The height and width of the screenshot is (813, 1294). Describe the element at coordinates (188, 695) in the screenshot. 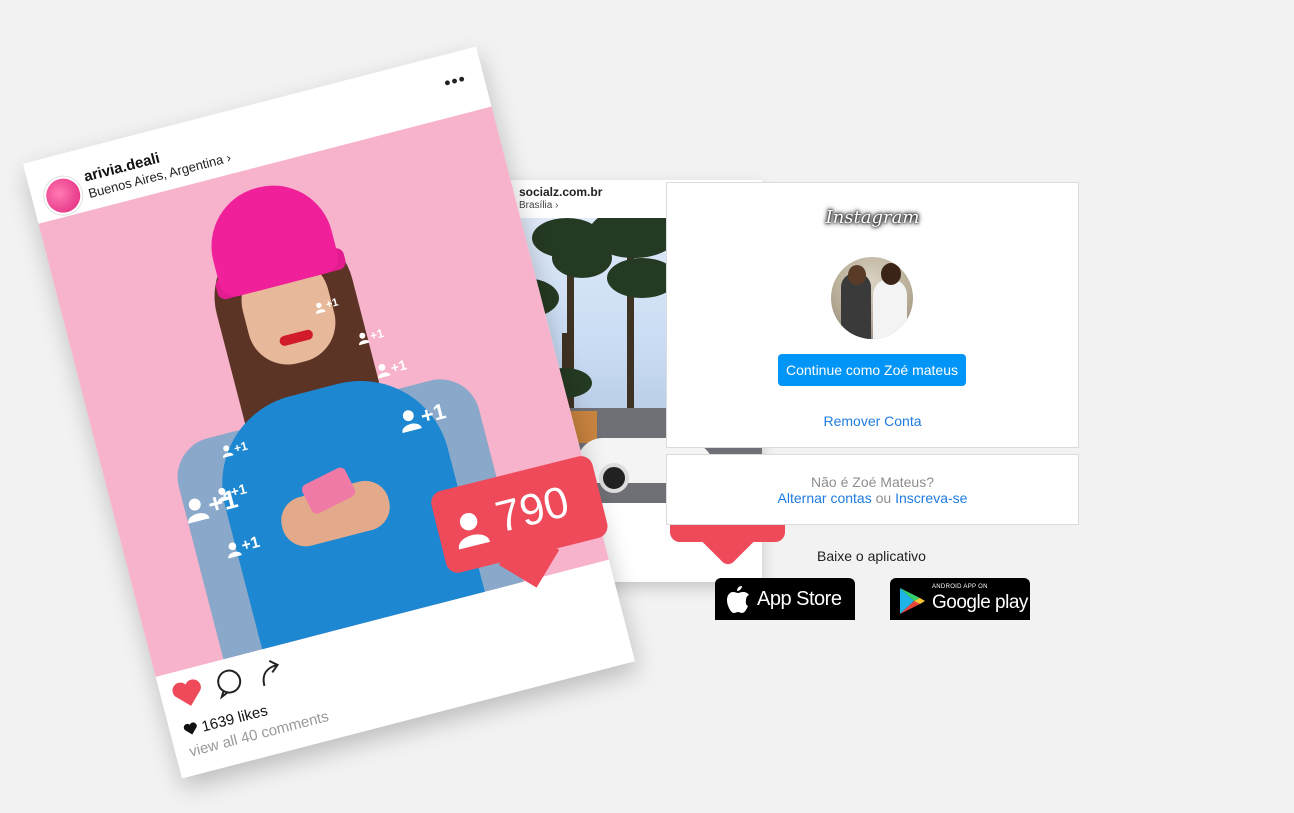

I see `heart-icon` at that location.